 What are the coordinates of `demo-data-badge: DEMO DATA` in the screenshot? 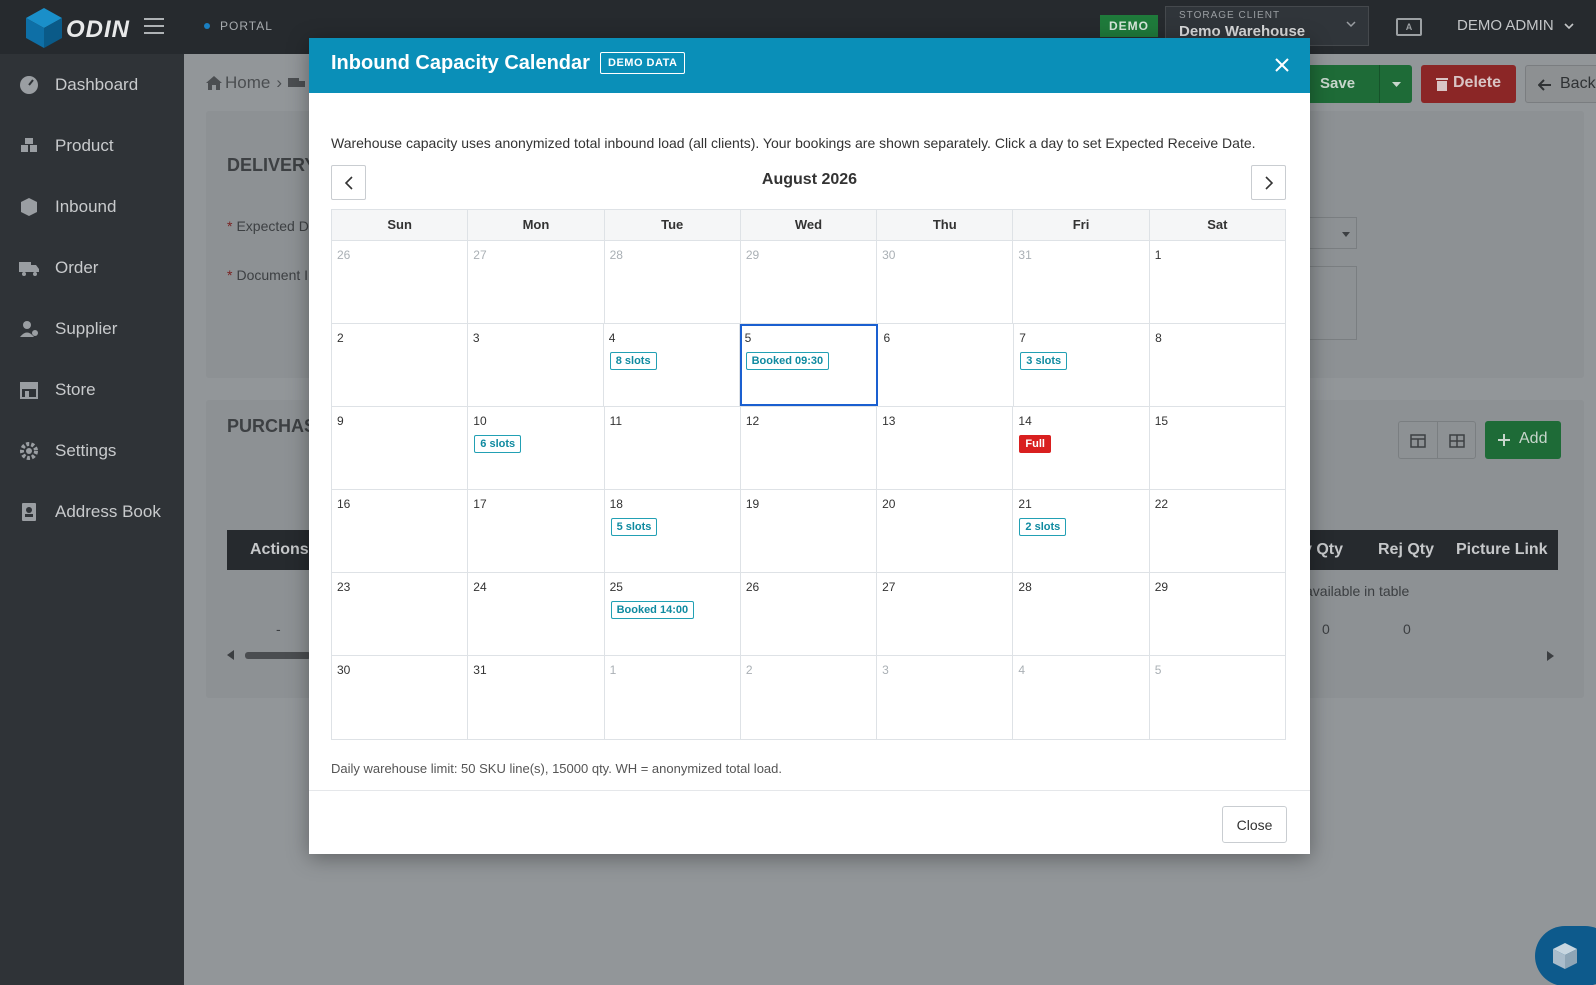 It's located at (643, 63).